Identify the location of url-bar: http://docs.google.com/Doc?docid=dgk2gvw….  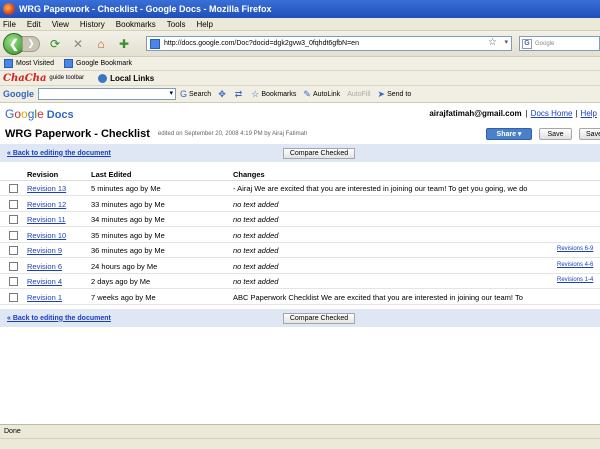
(329, 43).